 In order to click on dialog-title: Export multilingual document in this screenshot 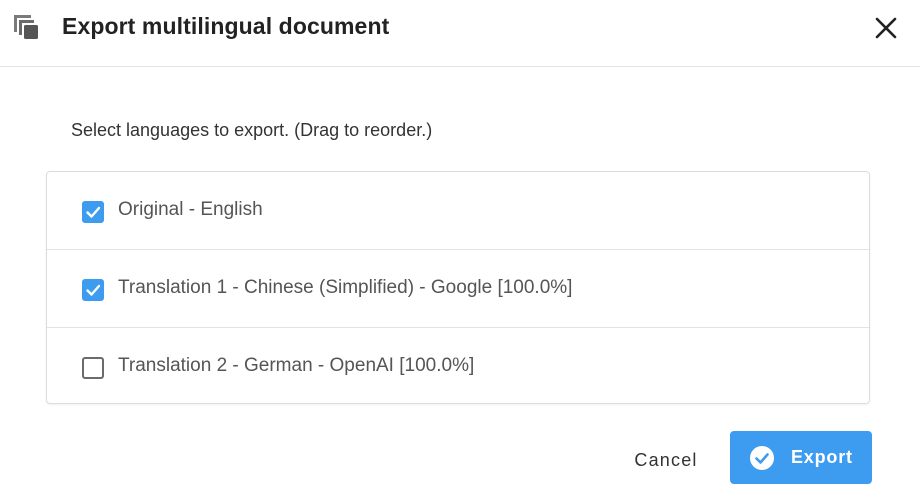, I will do `click(226, 26)`.